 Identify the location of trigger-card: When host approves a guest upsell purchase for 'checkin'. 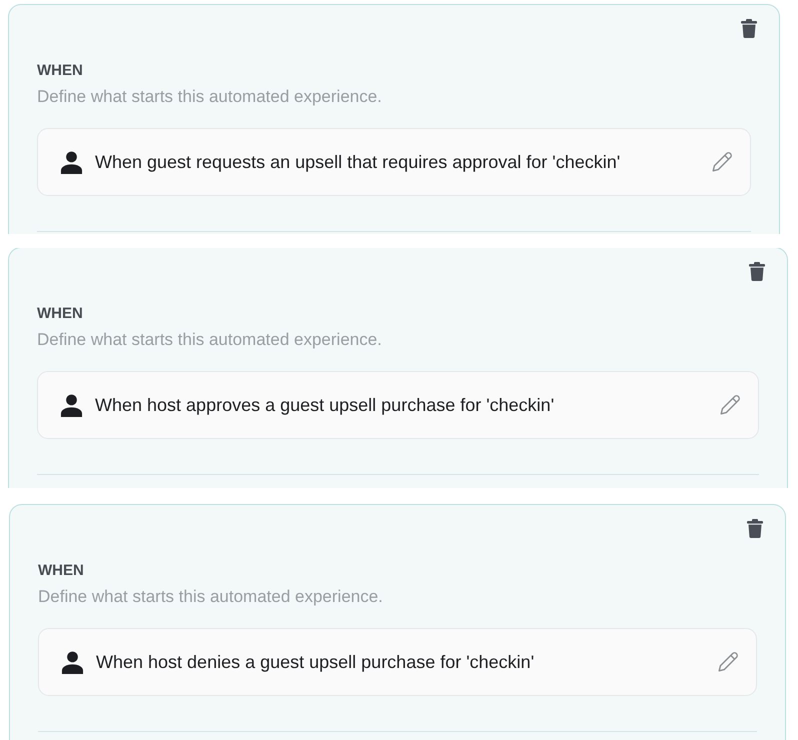
(398, 405).